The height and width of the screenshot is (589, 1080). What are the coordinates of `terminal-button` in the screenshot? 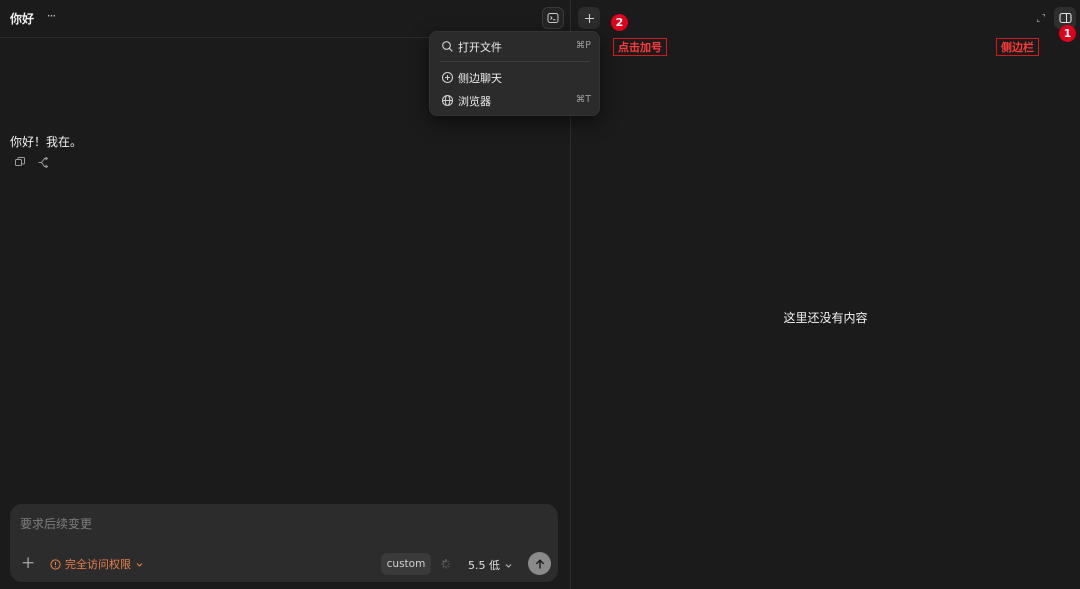 It's located at (553, 18).